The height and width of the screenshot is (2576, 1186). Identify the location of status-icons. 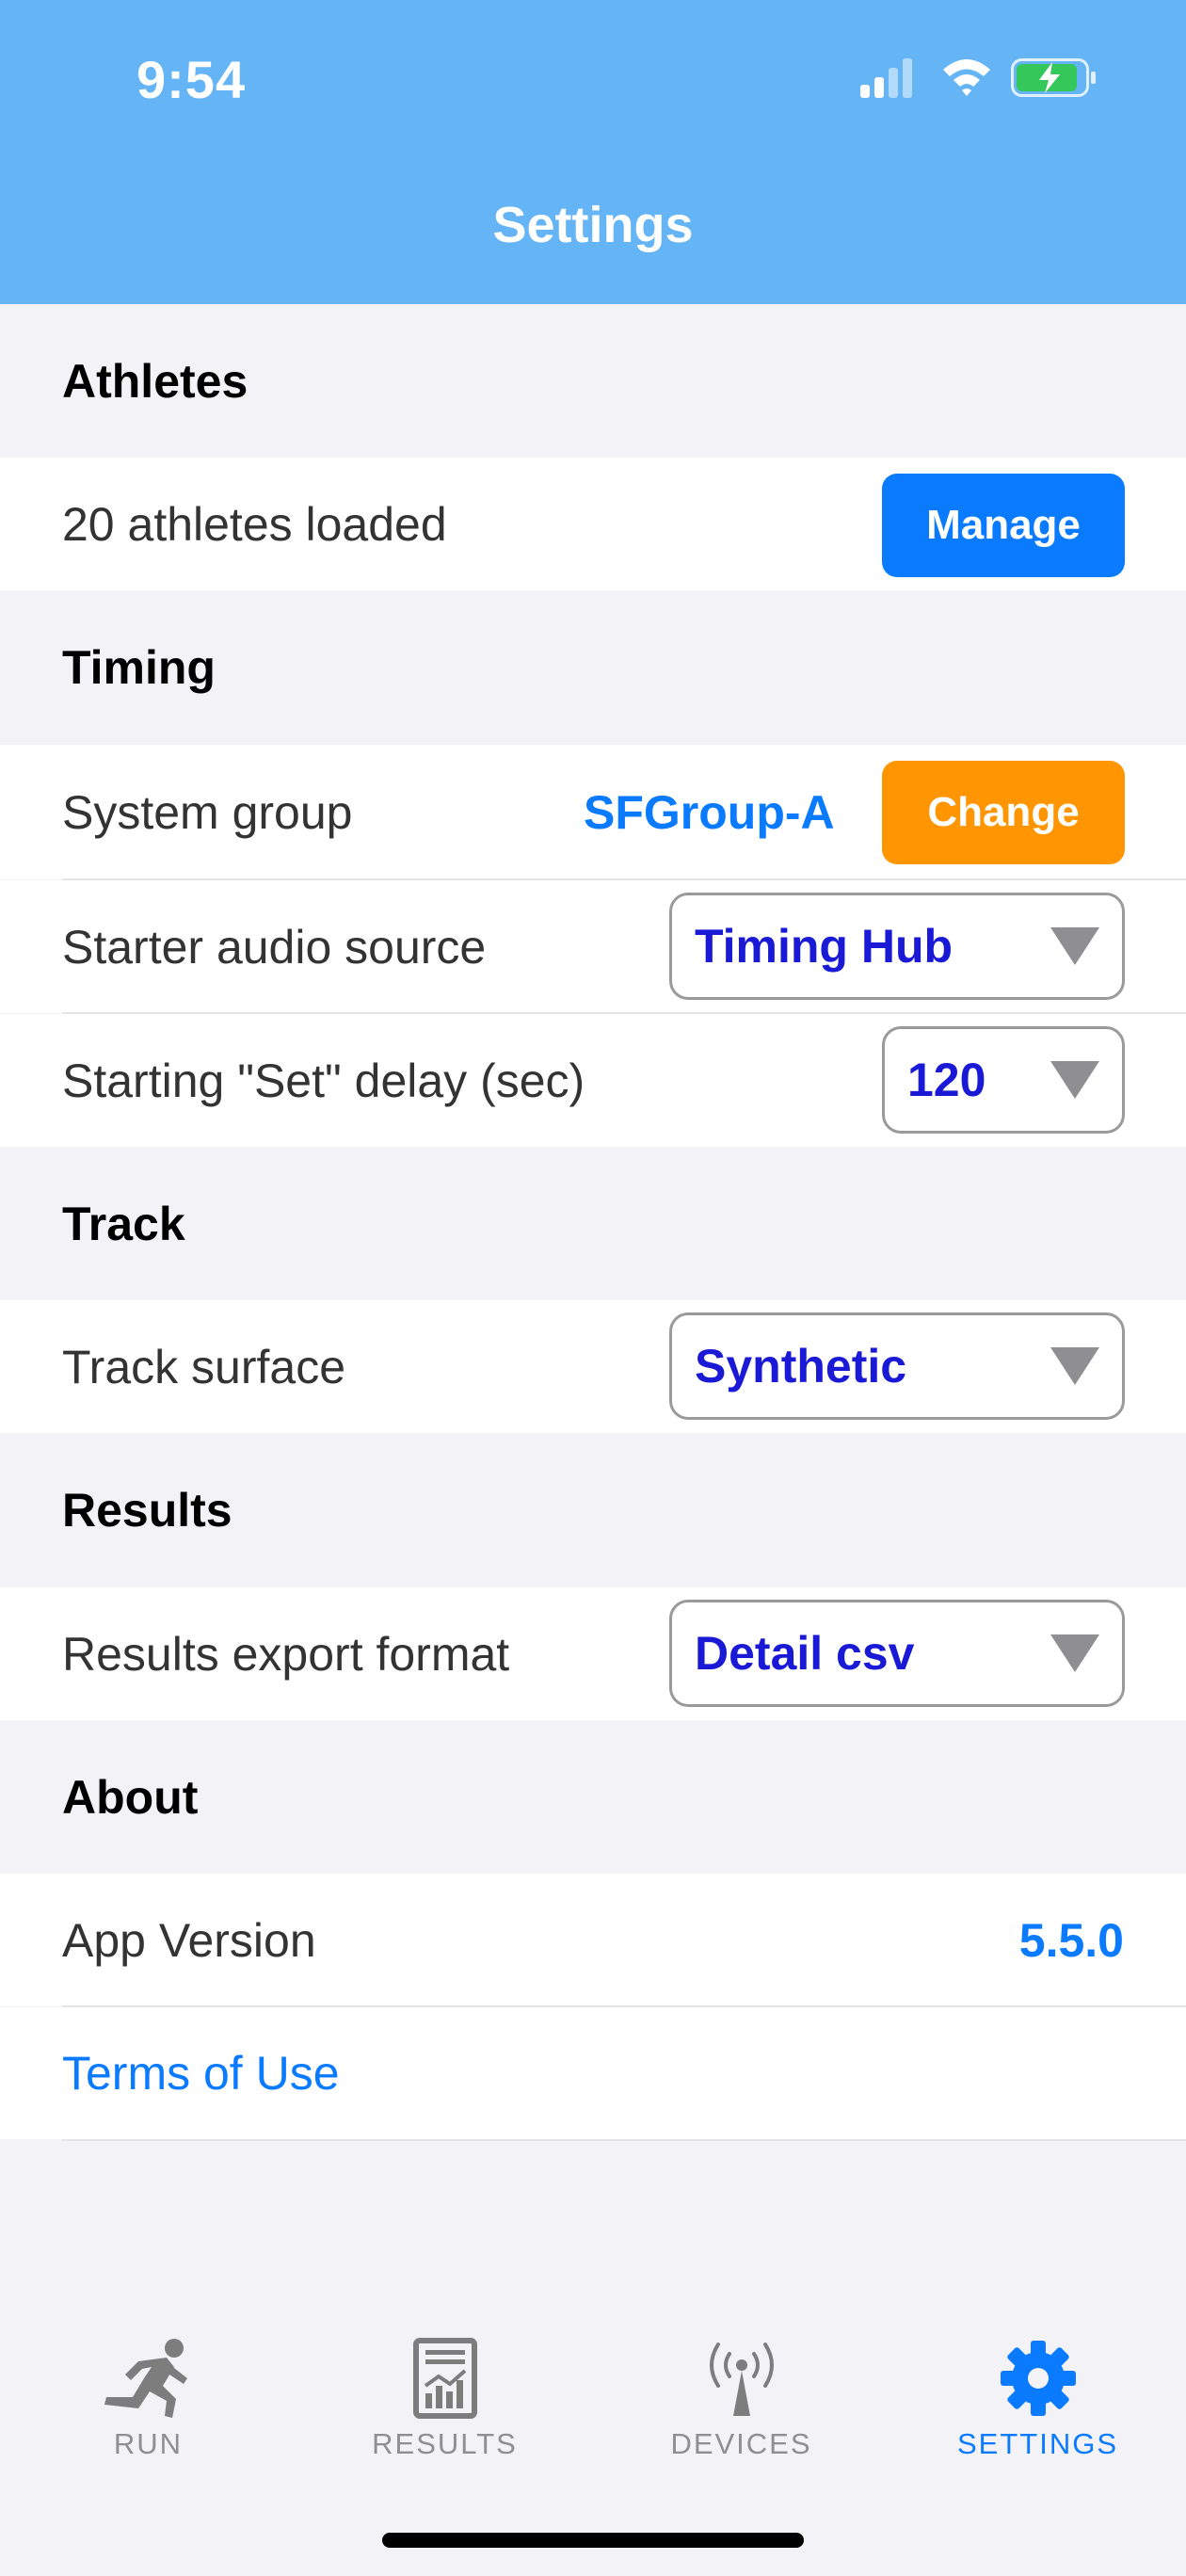
(982, 76).